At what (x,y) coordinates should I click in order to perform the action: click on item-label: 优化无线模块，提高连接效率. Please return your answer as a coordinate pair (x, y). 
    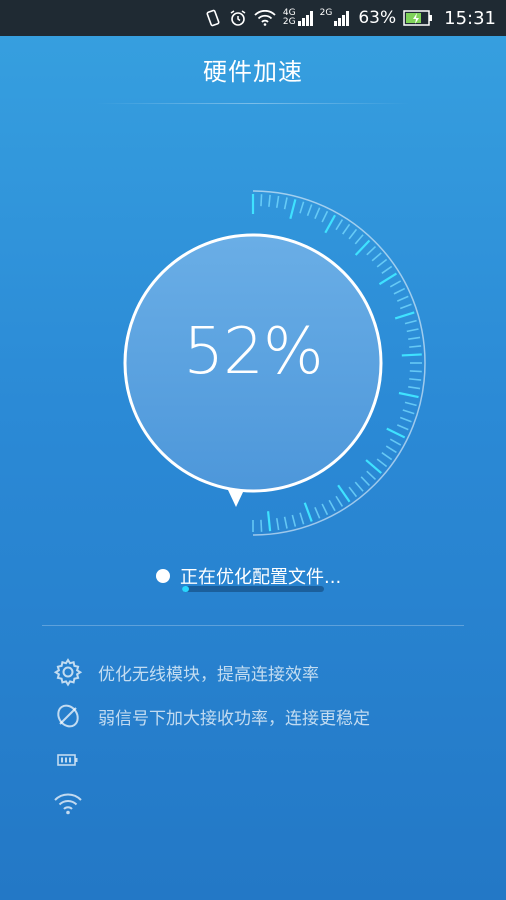
    Looking at the image, I should click on (208, 674).